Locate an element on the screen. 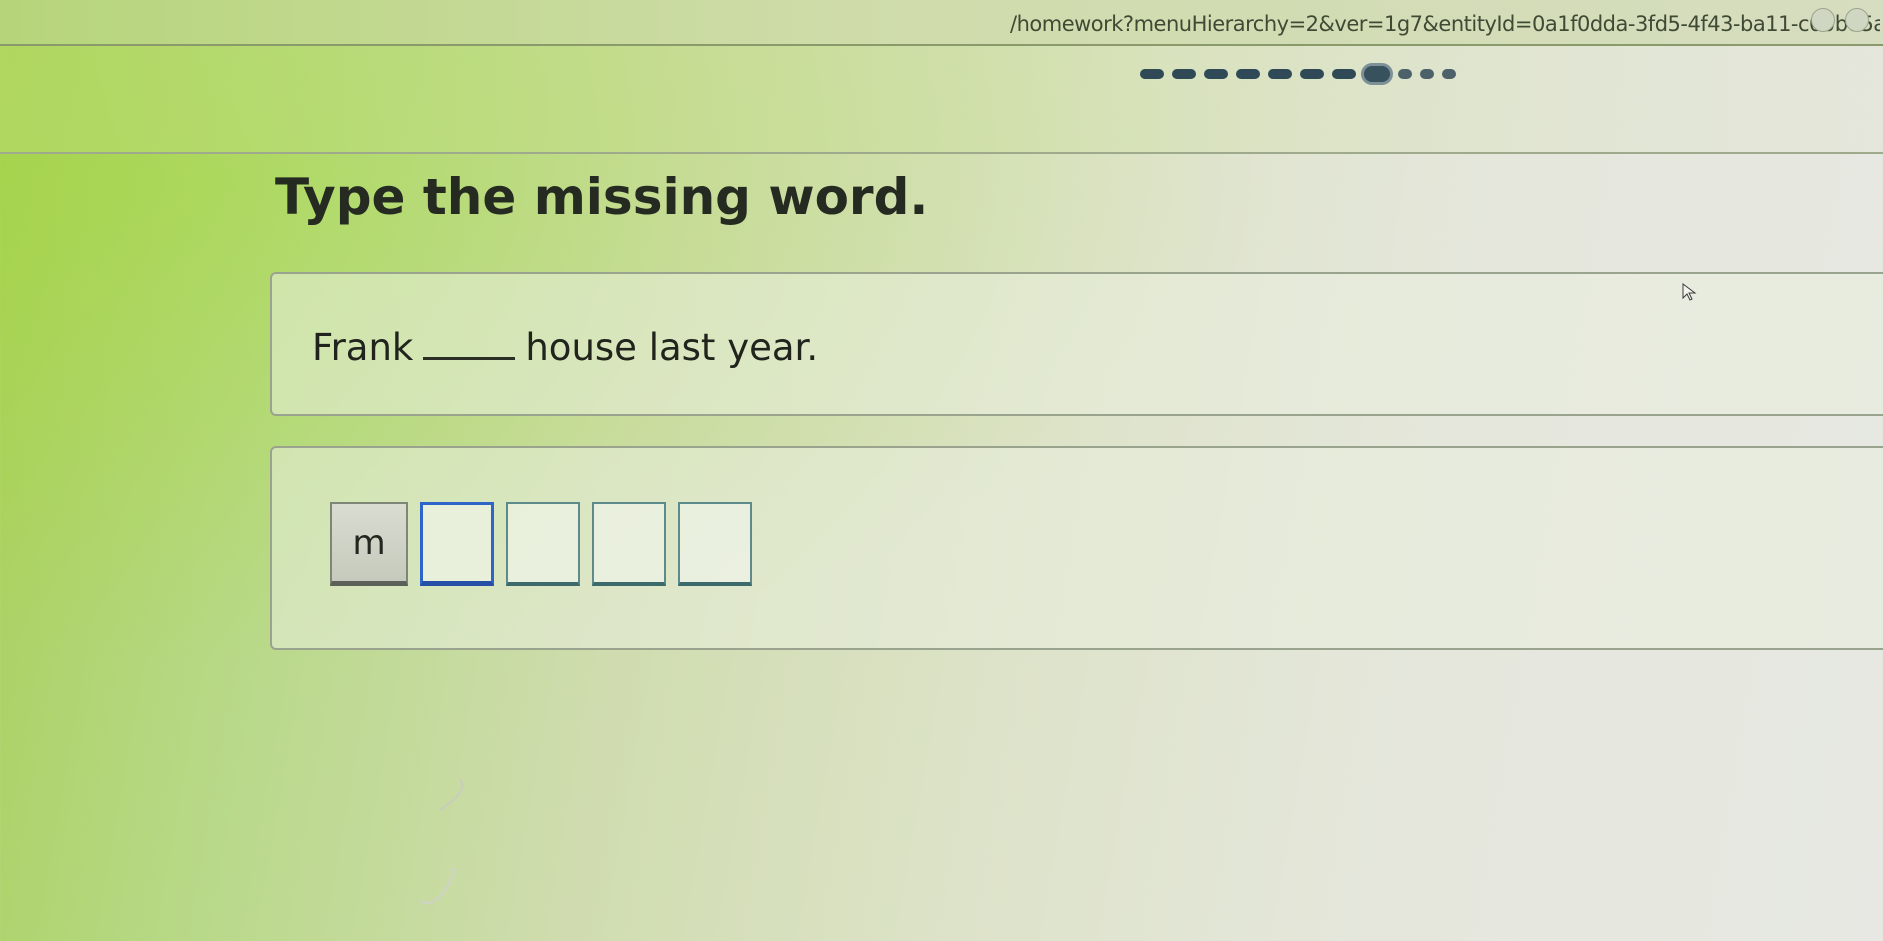 The width and height of the screenshot is (1883, 941). letter-boxes: m is located at coordinates (541, 544).